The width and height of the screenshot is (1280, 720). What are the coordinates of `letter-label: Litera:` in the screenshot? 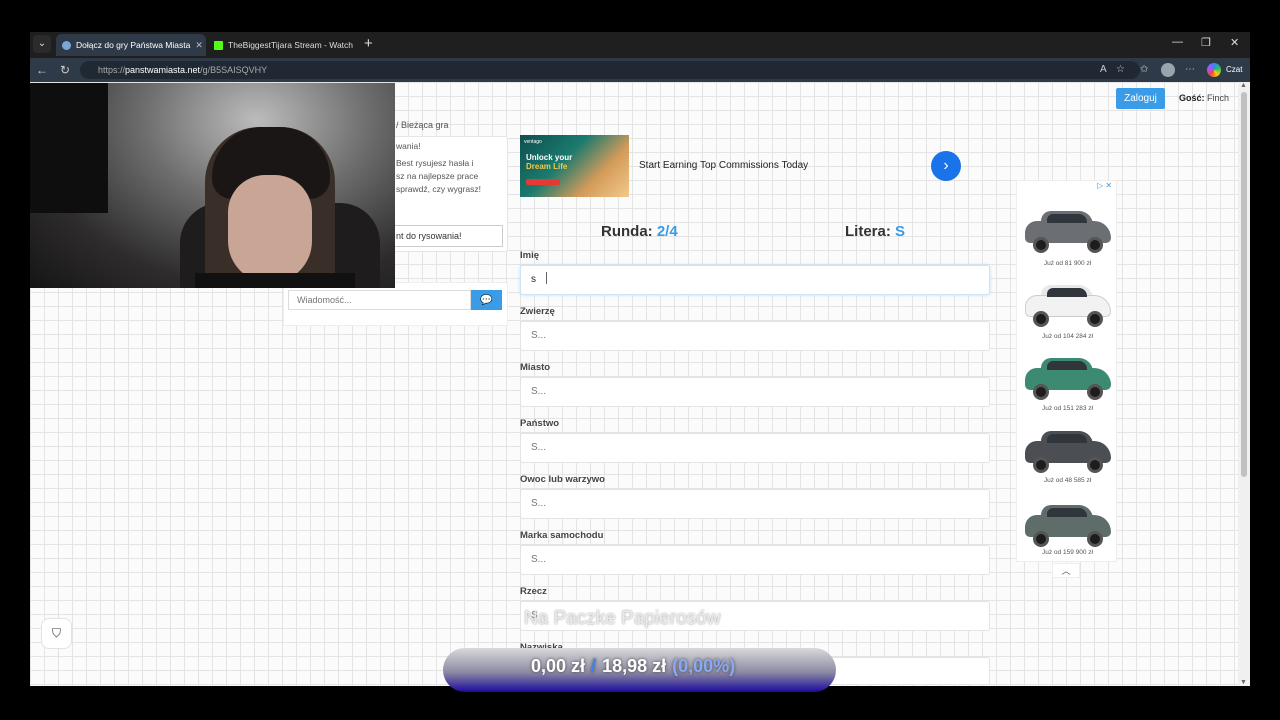 It's located at (868, 231).